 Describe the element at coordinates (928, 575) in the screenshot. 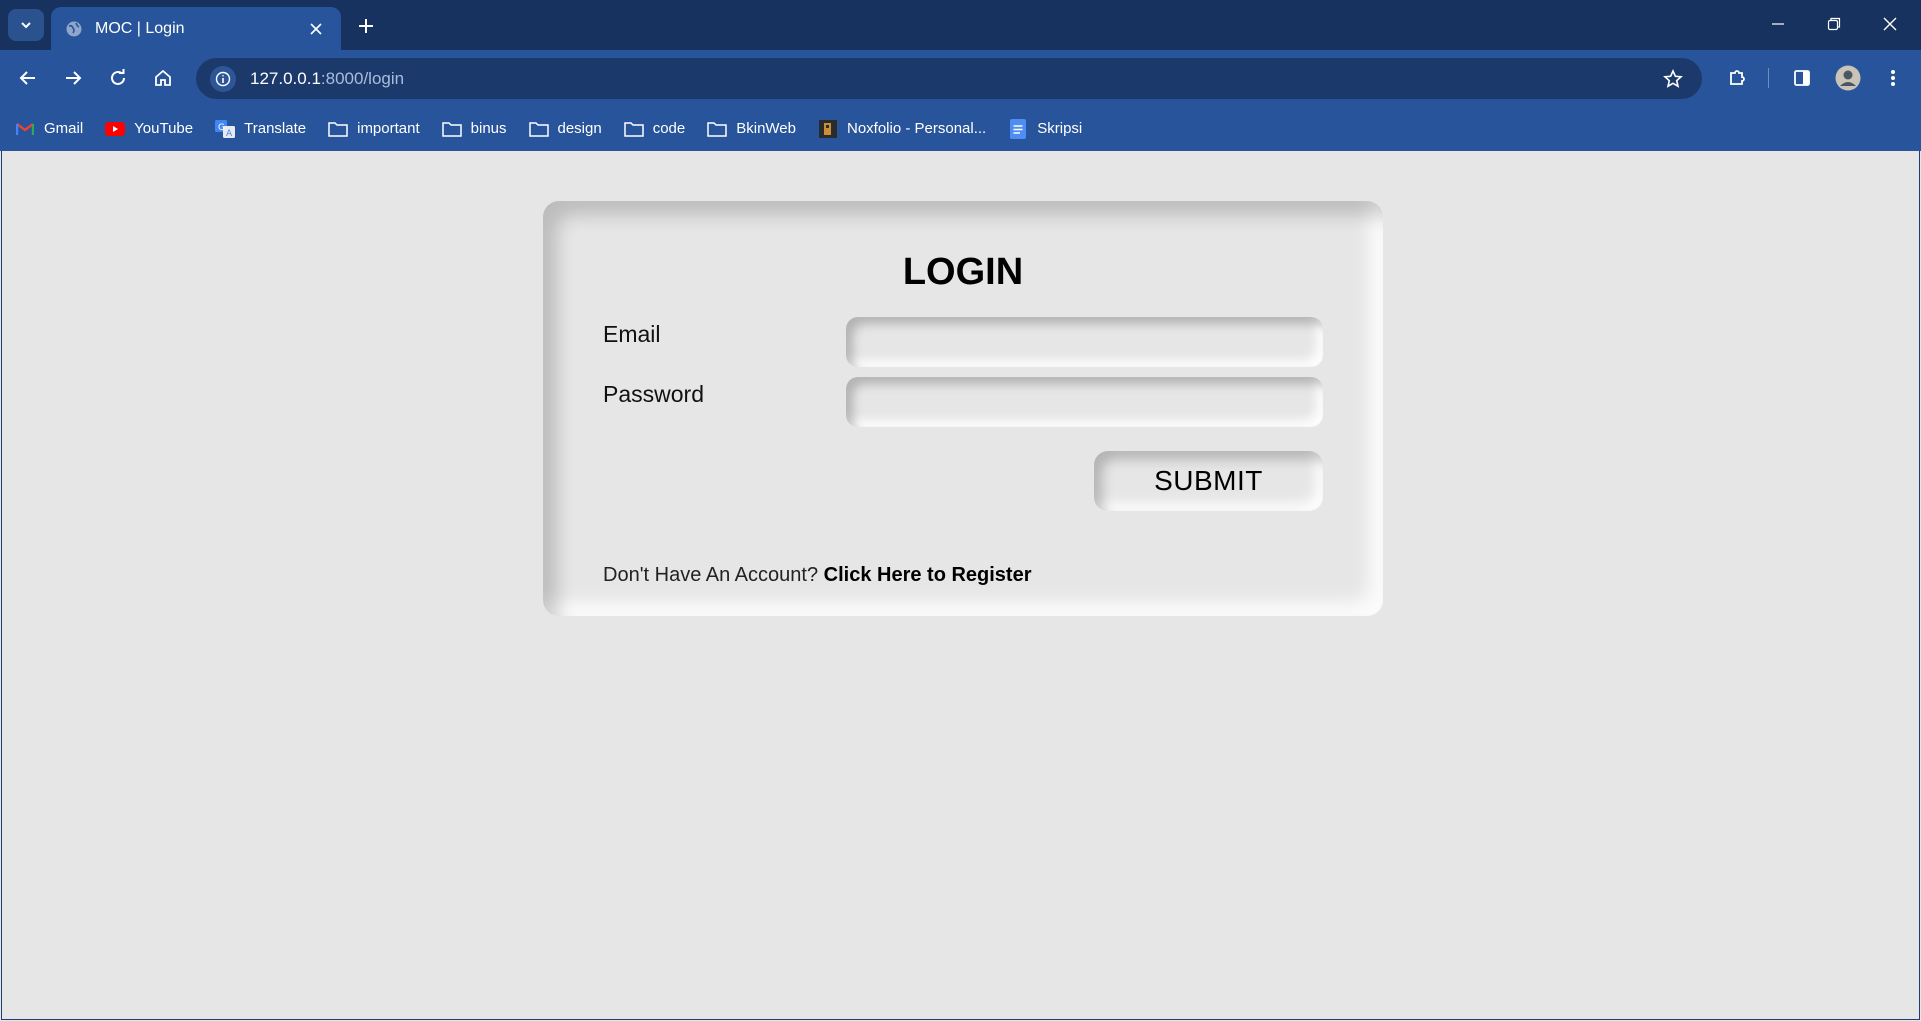

I see `register-link: Click Here to Register` at that location.